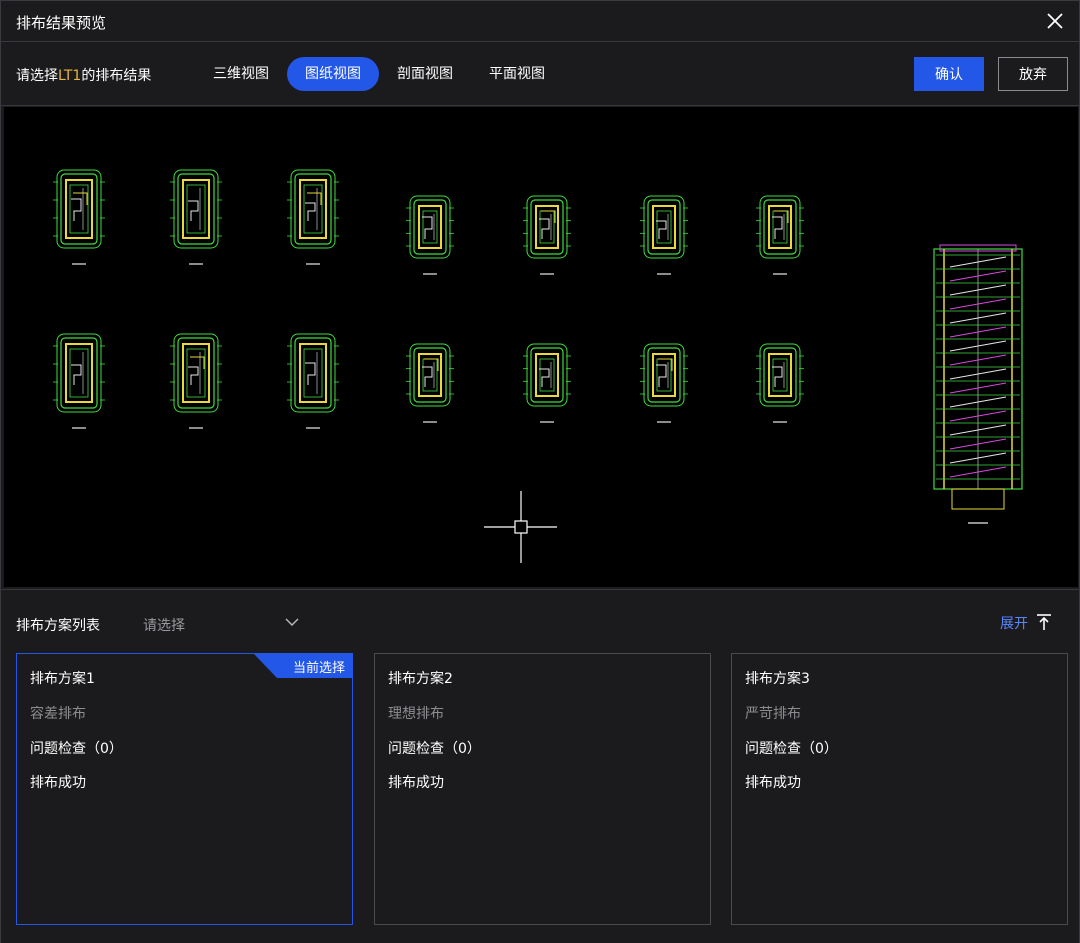 This screenshot has height=943, width=1080. Describe the element at coordinates (70, 76) in the screenshot. I see `elevator-id: LT1` at that location.